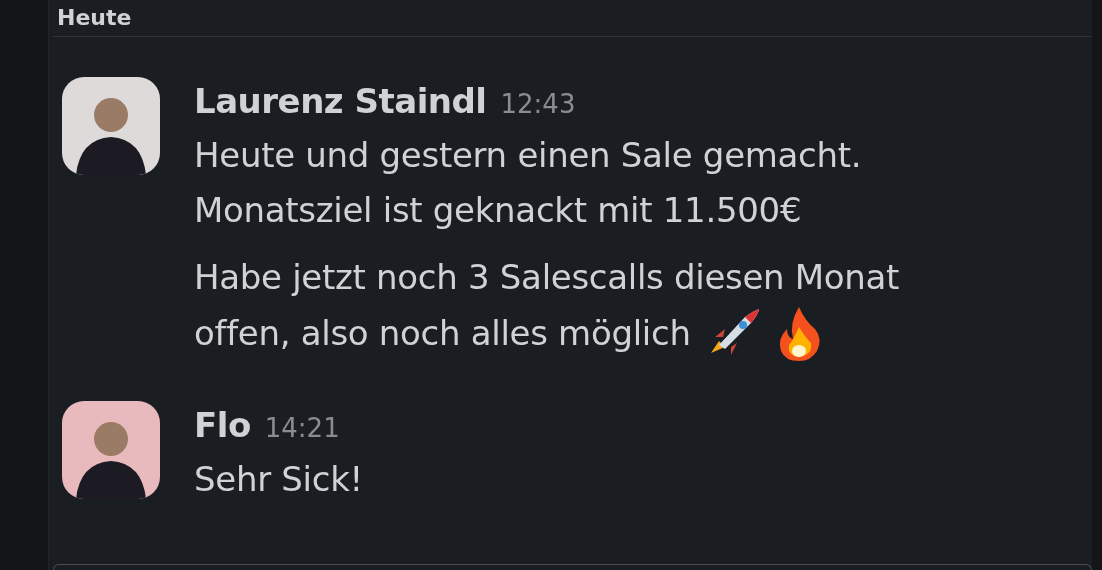 The height and width of the screenshot is (570, 1102). Describe the element at coordinates (222, 425) in the screenshot. I see `author-name: Flo` at that location.